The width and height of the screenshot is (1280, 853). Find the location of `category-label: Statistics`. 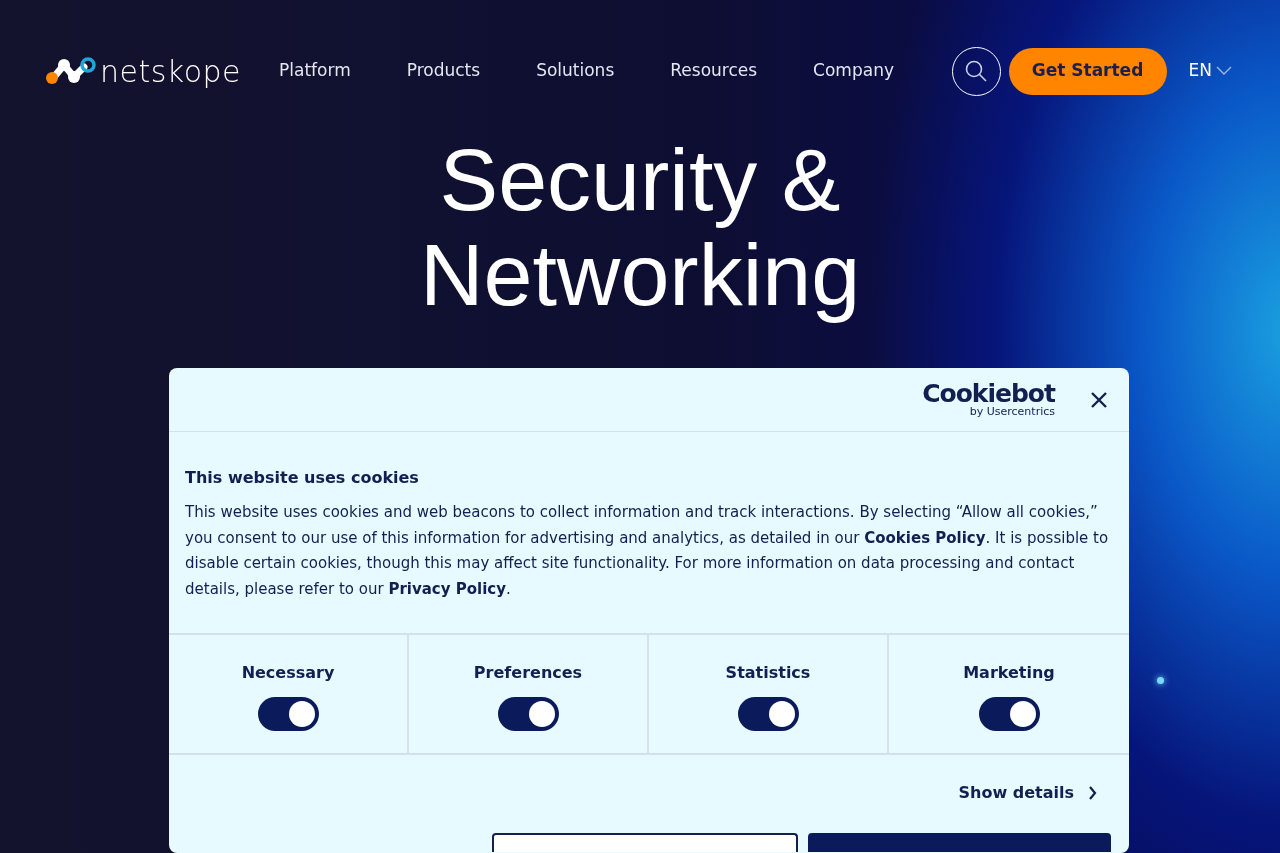

category-label: Statistics is located at coordinates (768, 672).